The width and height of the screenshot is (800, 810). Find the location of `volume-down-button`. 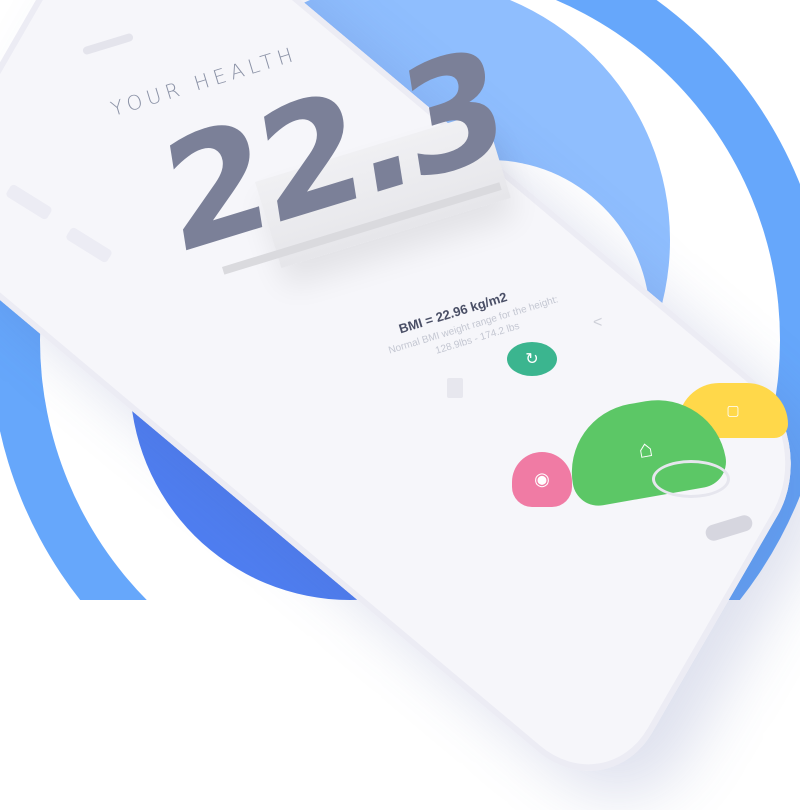

volume-down-button is located at coordinates (89, 245).